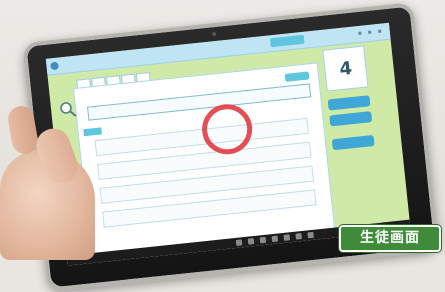  What do you see at coordinates (54, 66) in the screenshot?
I see `home-icon` at bounding box center [54, 66].